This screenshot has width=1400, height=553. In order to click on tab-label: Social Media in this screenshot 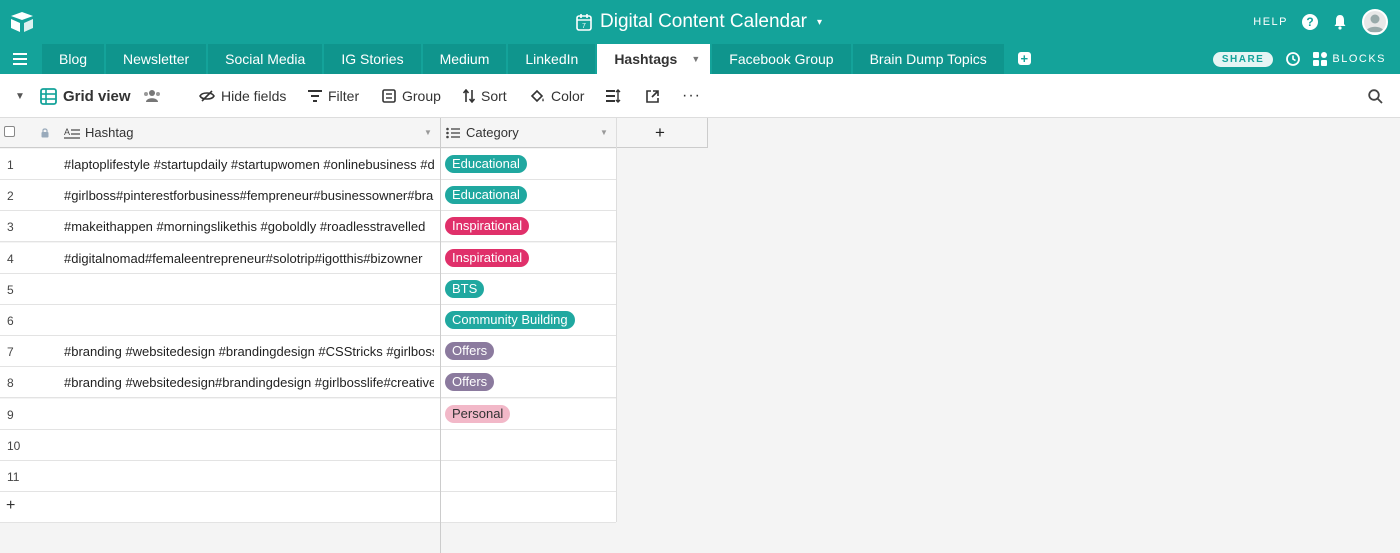, I will do `click(265, 59)`.